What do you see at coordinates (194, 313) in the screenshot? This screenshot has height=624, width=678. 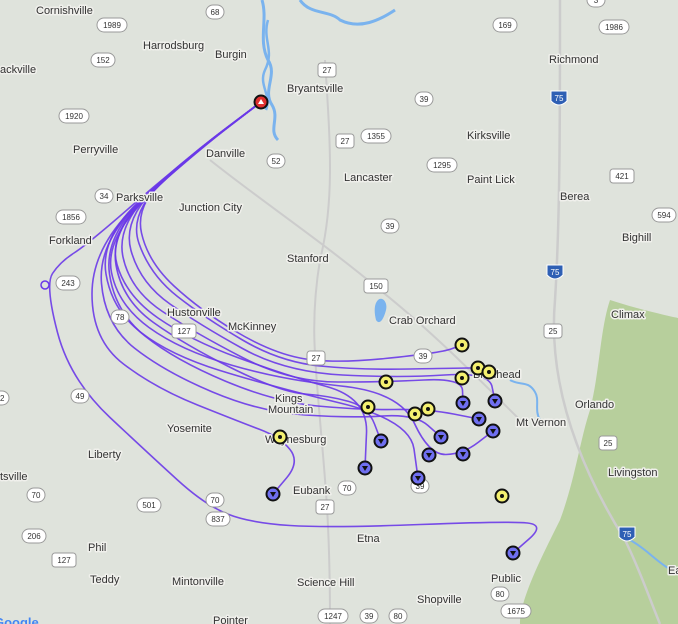 I see `town-label: Hustonville` at bounding box center [194, 313].